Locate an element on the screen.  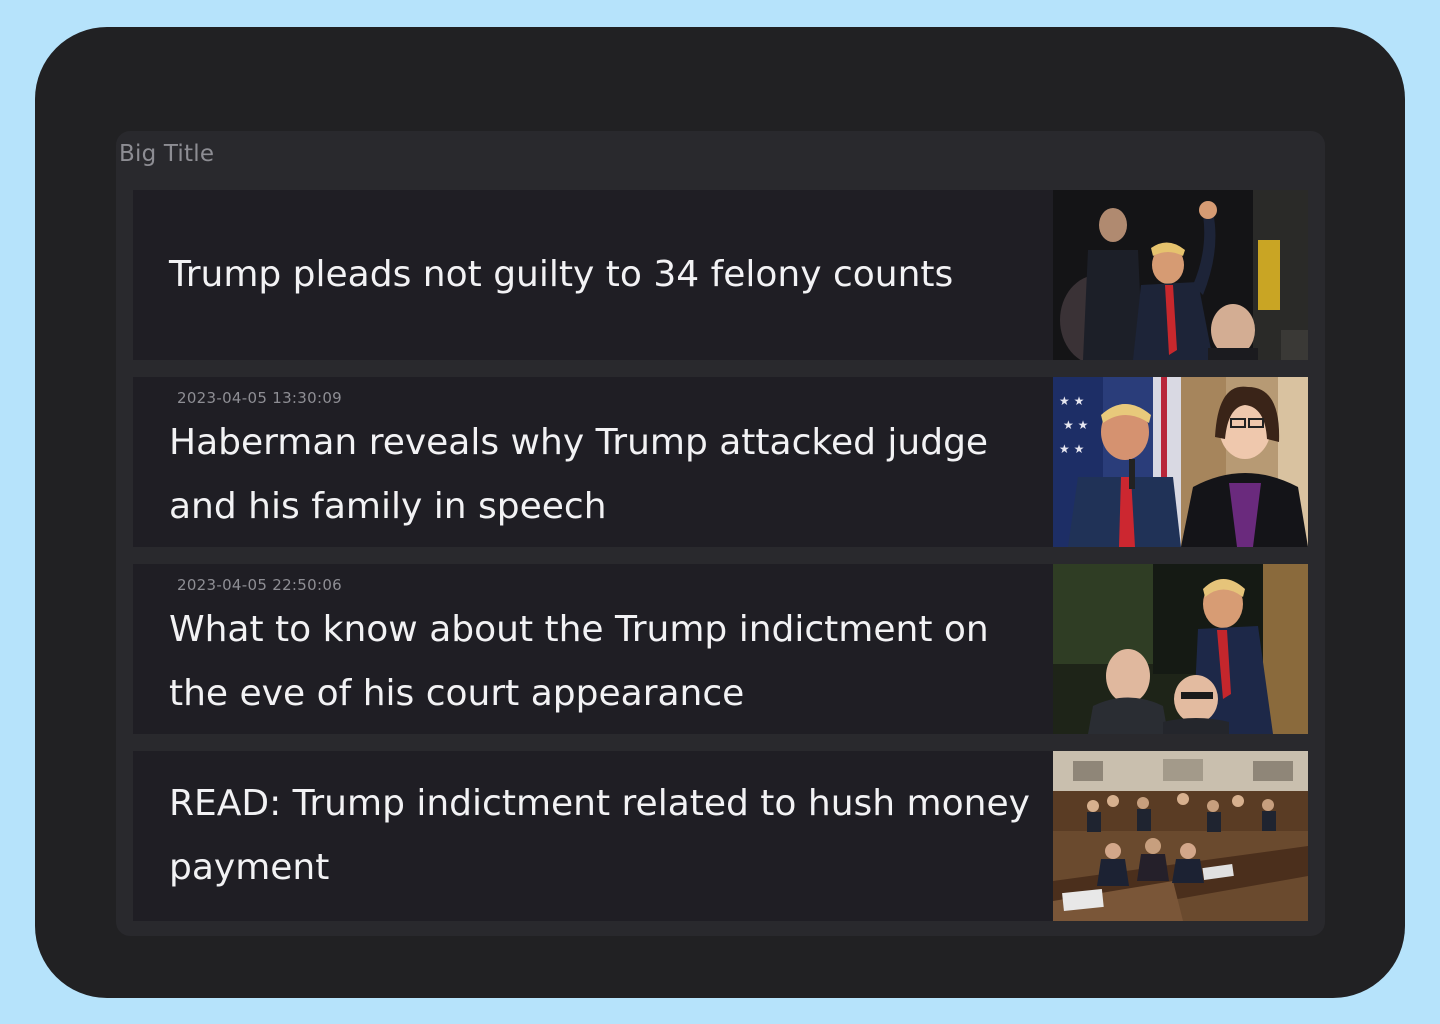
news-thumbnail: ★ ★ ★ ★ ★ ★ is located at coordinates (1180, 462).